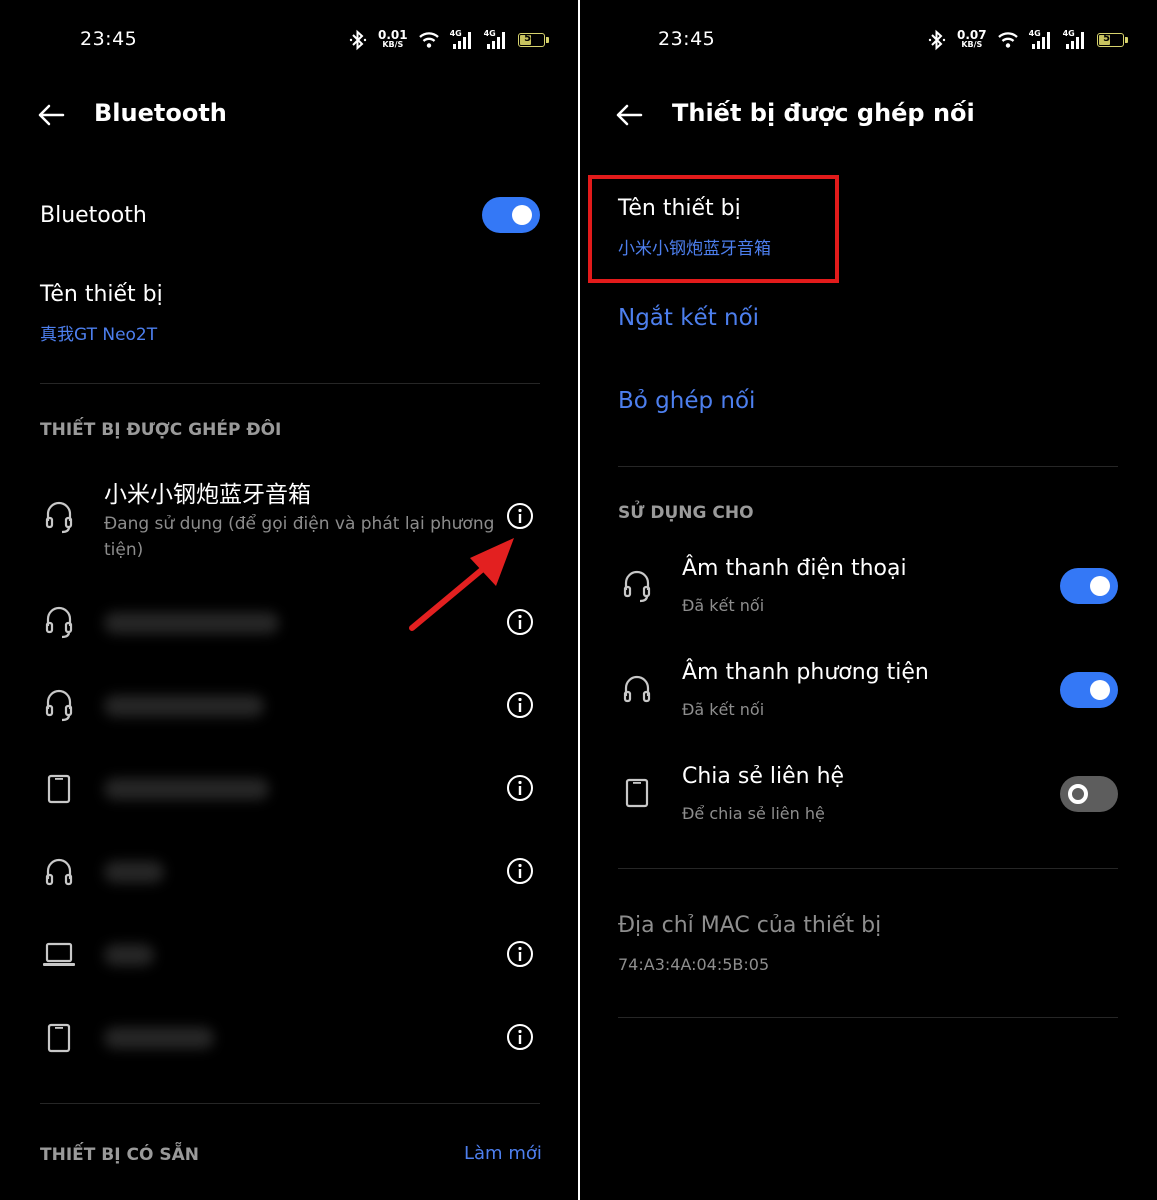  What do you see at coordinates (750, 925) in the screenshot?
I see `mac-address-label: Địa chỉ MAC của thiết bị` at bounding box center [750, 925].